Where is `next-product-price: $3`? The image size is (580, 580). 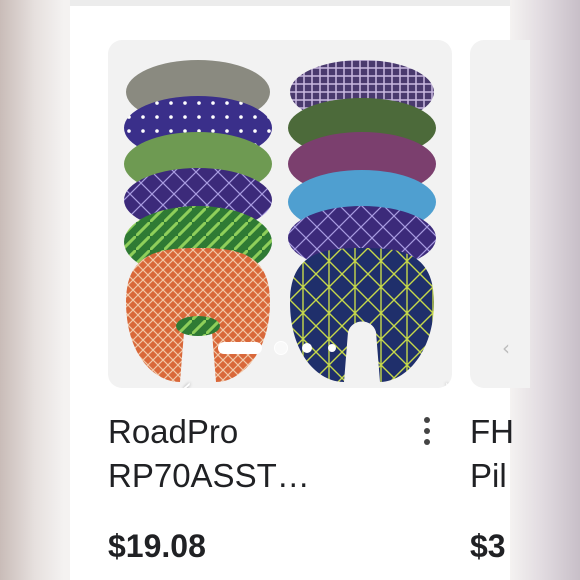
next-product-price: $3 is located at coordinates (488, 546).